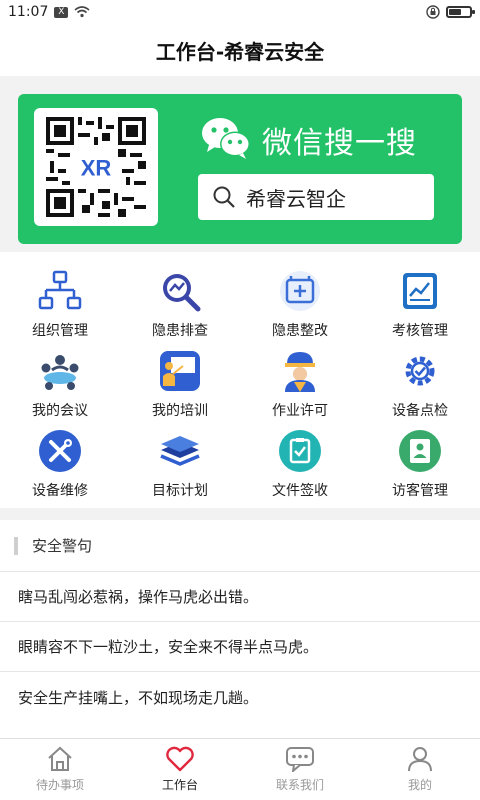  Describe the element at coordinates (339, 143) in the screenshot. I see `wechat-search-title: 微信搜一搜` at that location.